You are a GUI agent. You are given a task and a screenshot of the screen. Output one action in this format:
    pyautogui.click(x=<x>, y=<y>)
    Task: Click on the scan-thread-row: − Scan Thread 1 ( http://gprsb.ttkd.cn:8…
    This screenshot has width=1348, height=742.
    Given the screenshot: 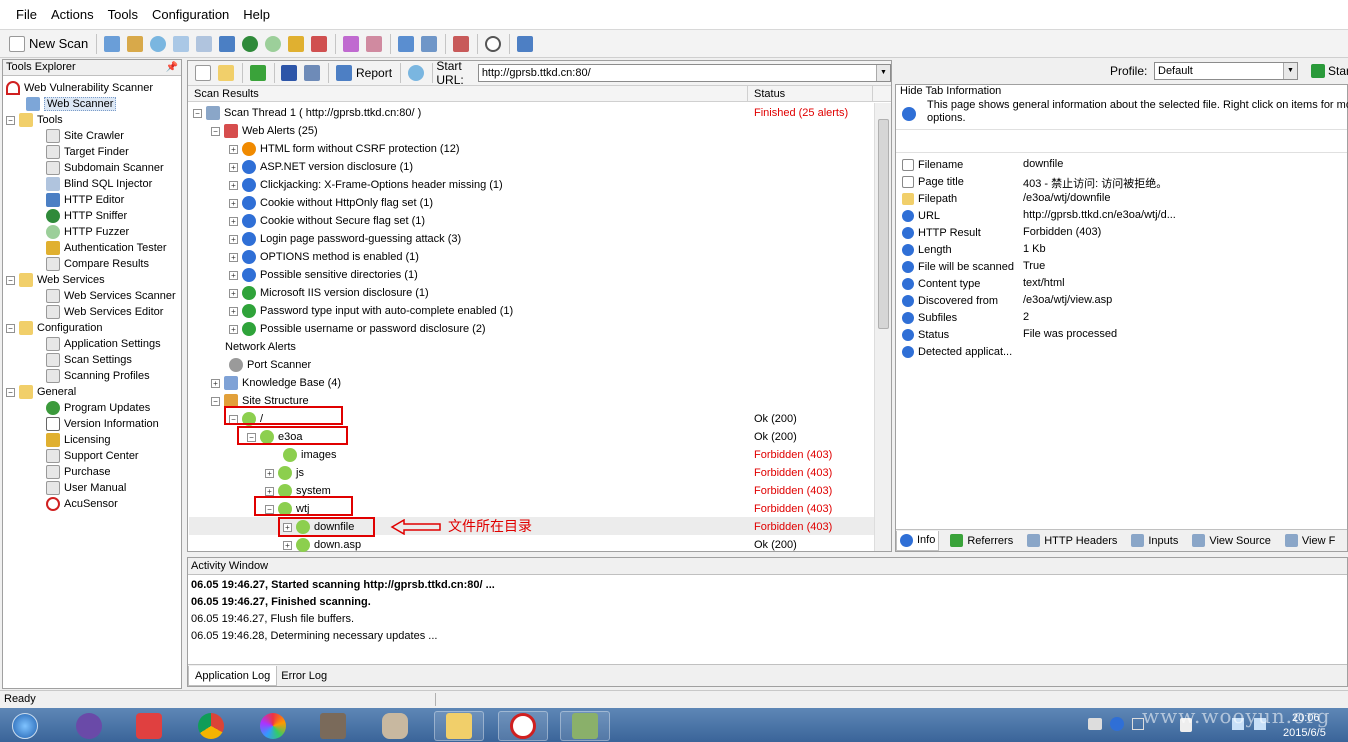 What is the action you would take?
    pyautogui.click(x=307, y=113)
    